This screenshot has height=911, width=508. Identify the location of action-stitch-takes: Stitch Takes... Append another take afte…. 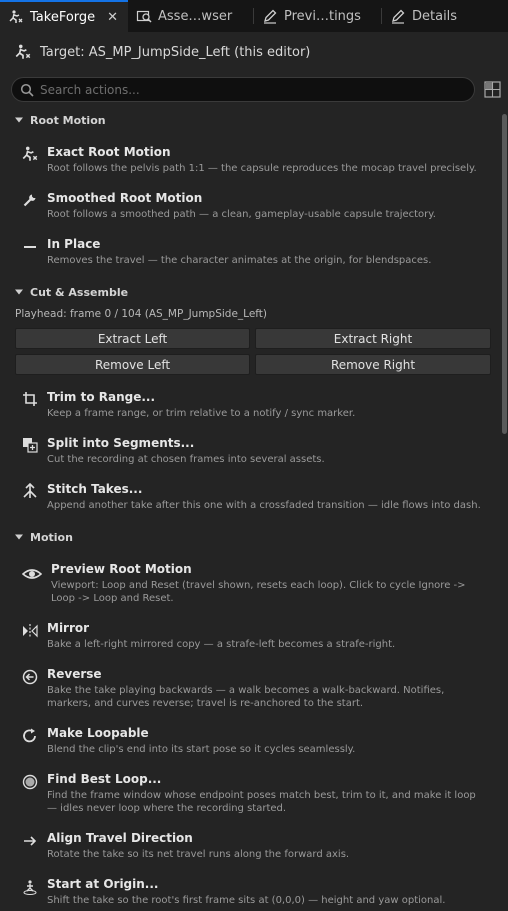
(250, 500).